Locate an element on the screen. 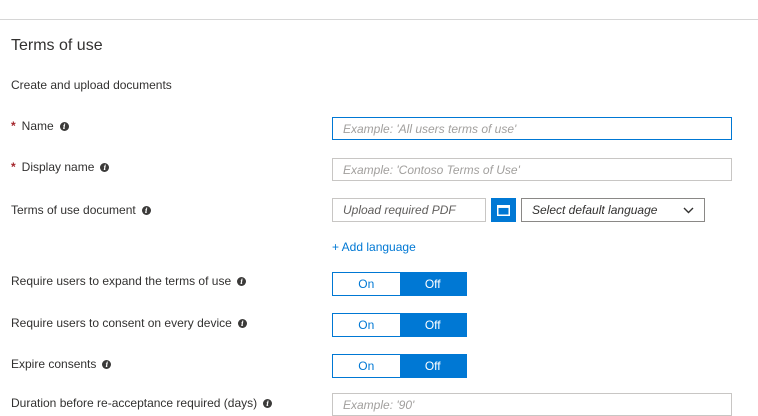 The height and width of the screenshot is (416, 758). default-language-value: Select default language is located at coordinates (595, 210).